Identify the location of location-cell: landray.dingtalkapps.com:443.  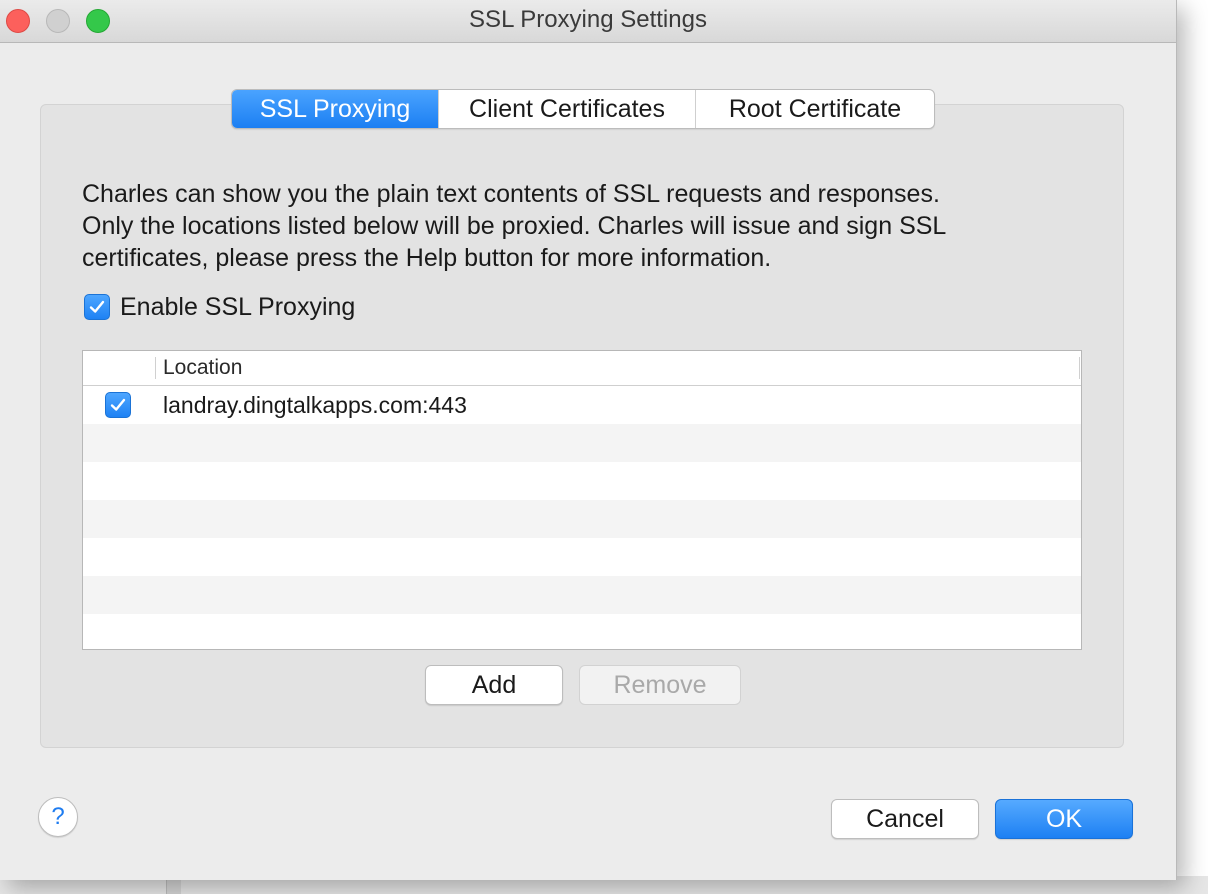
(315, 405).